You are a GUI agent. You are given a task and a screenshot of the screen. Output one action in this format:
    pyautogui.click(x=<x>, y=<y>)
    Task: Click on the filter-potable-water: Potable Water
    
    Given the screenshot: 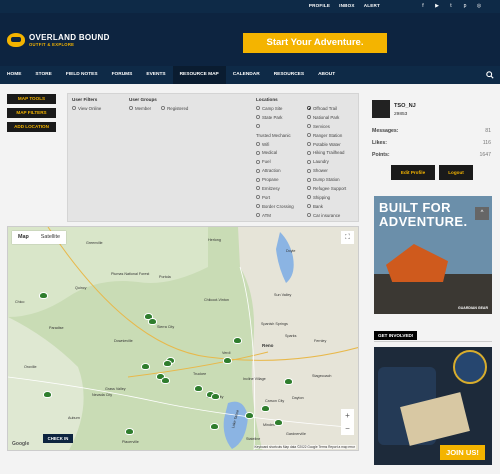 What is the action you would take?
    pyautogui.click(x=332, y=144)
    